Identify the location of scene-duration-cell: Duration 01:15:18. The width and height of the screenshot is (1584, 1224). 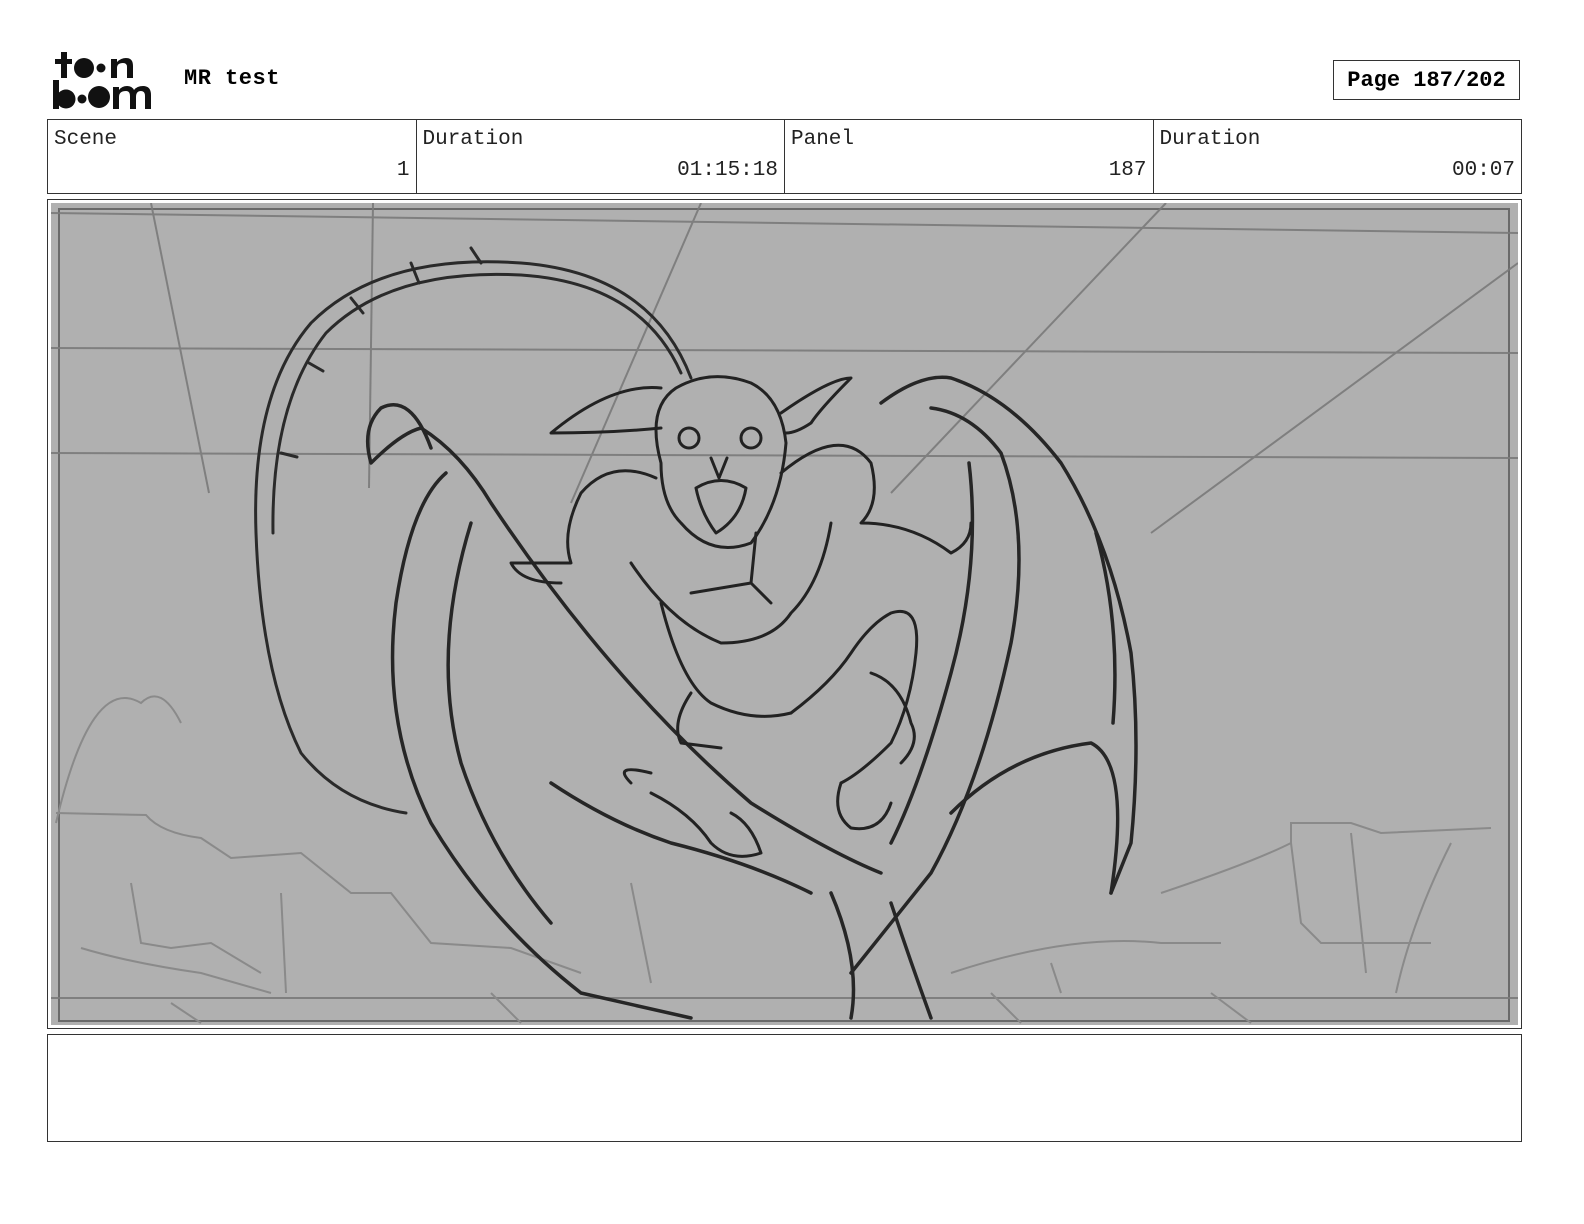
(601, 156).